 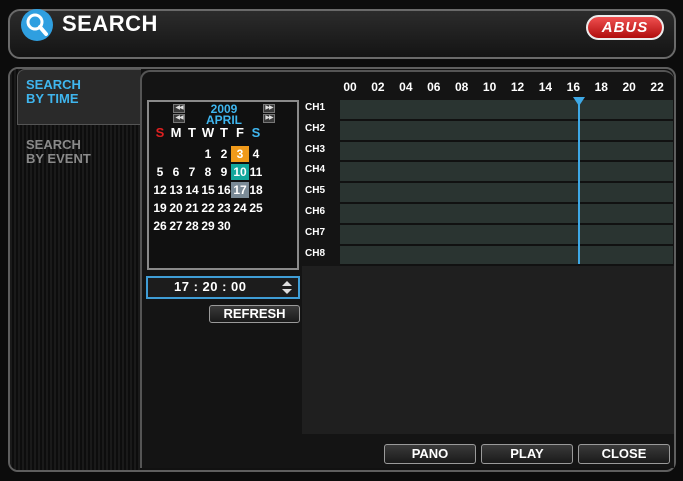 What do you see at coordinates (256, 208) in the screenshot?
I see `calendar-day: 25` at bounding box center [256, 208].